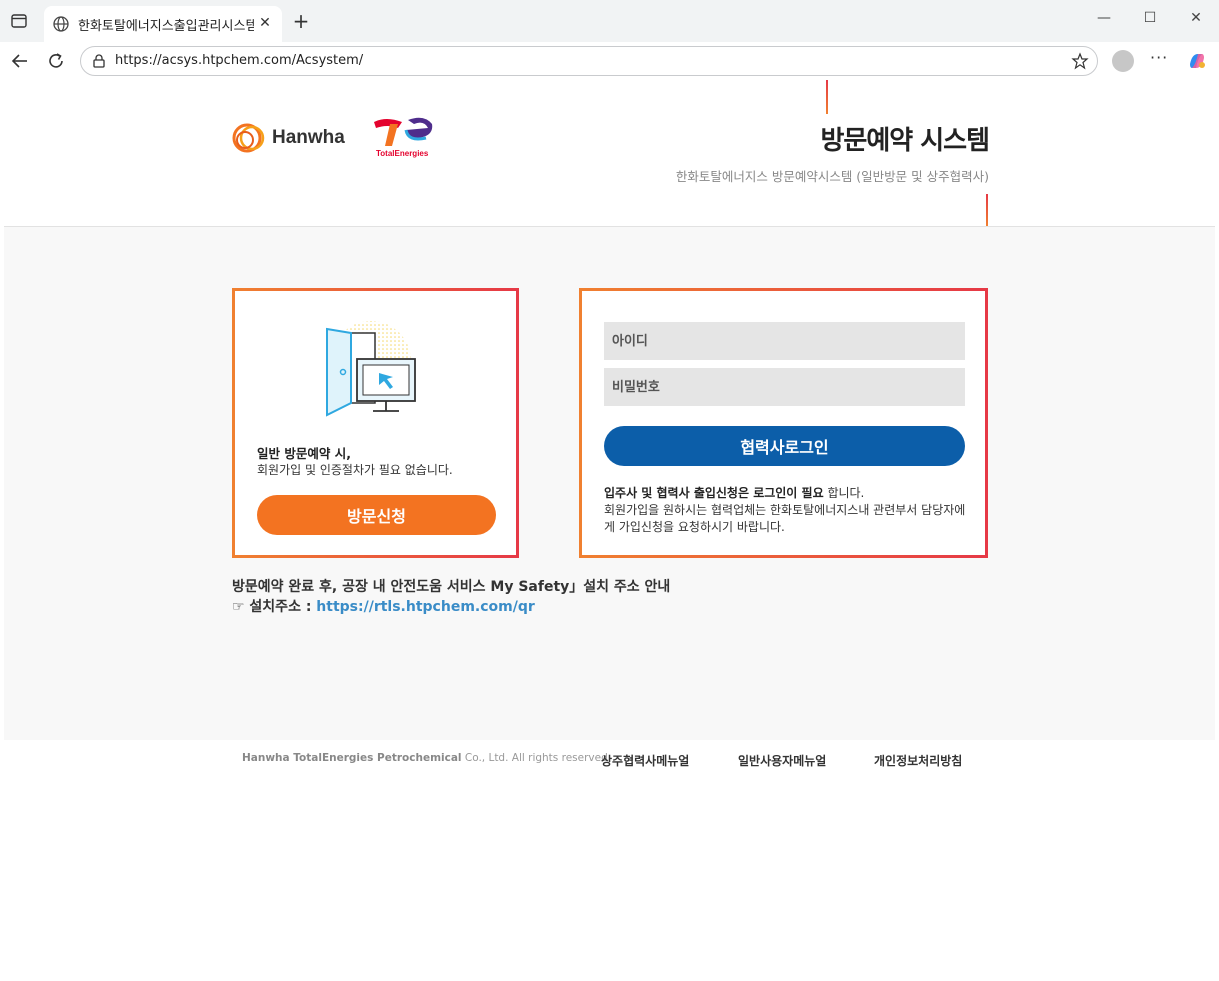 The image size is (1219, 981). Describe the element at coordinates (1104, 20) in the screenshot. I see `minimize-icon: —` at that location.